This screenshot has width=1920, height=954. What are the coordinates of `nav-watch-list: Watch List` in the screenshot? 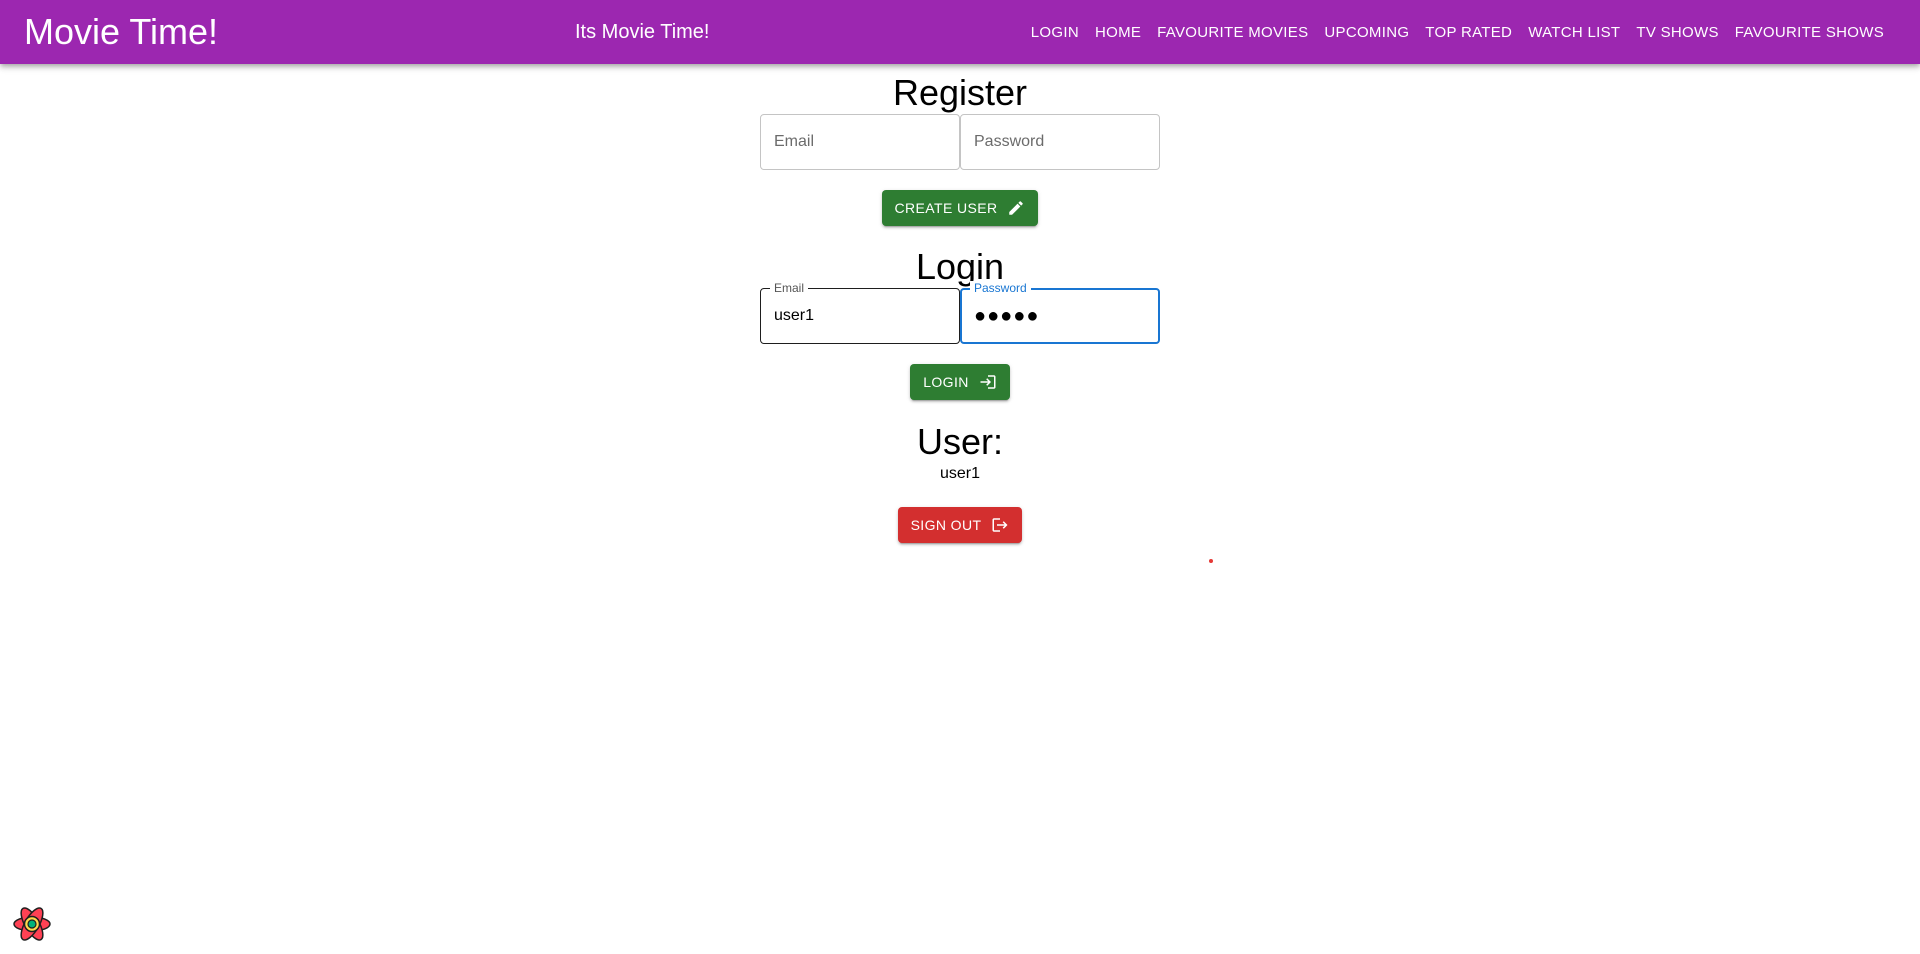 It's located at (1574, 32).